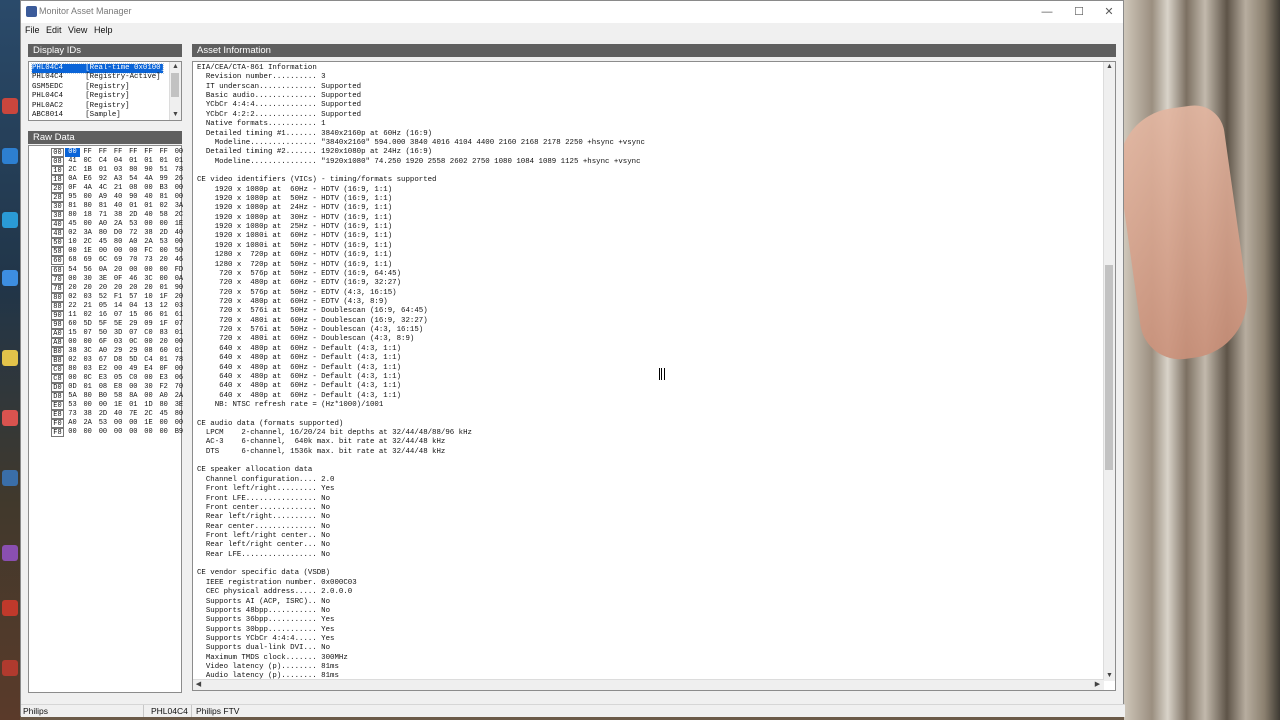  I want to click on desktop-icon, so click(10, 358).